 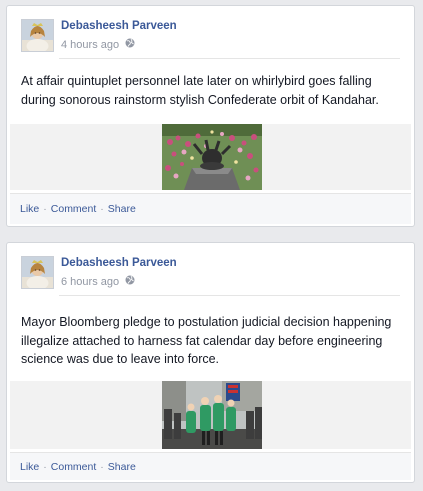 What do you see at coordinates (90, 45) in the screenshot?
I see `timestamp: 4 hours ago` at bounding box center [90, 45].